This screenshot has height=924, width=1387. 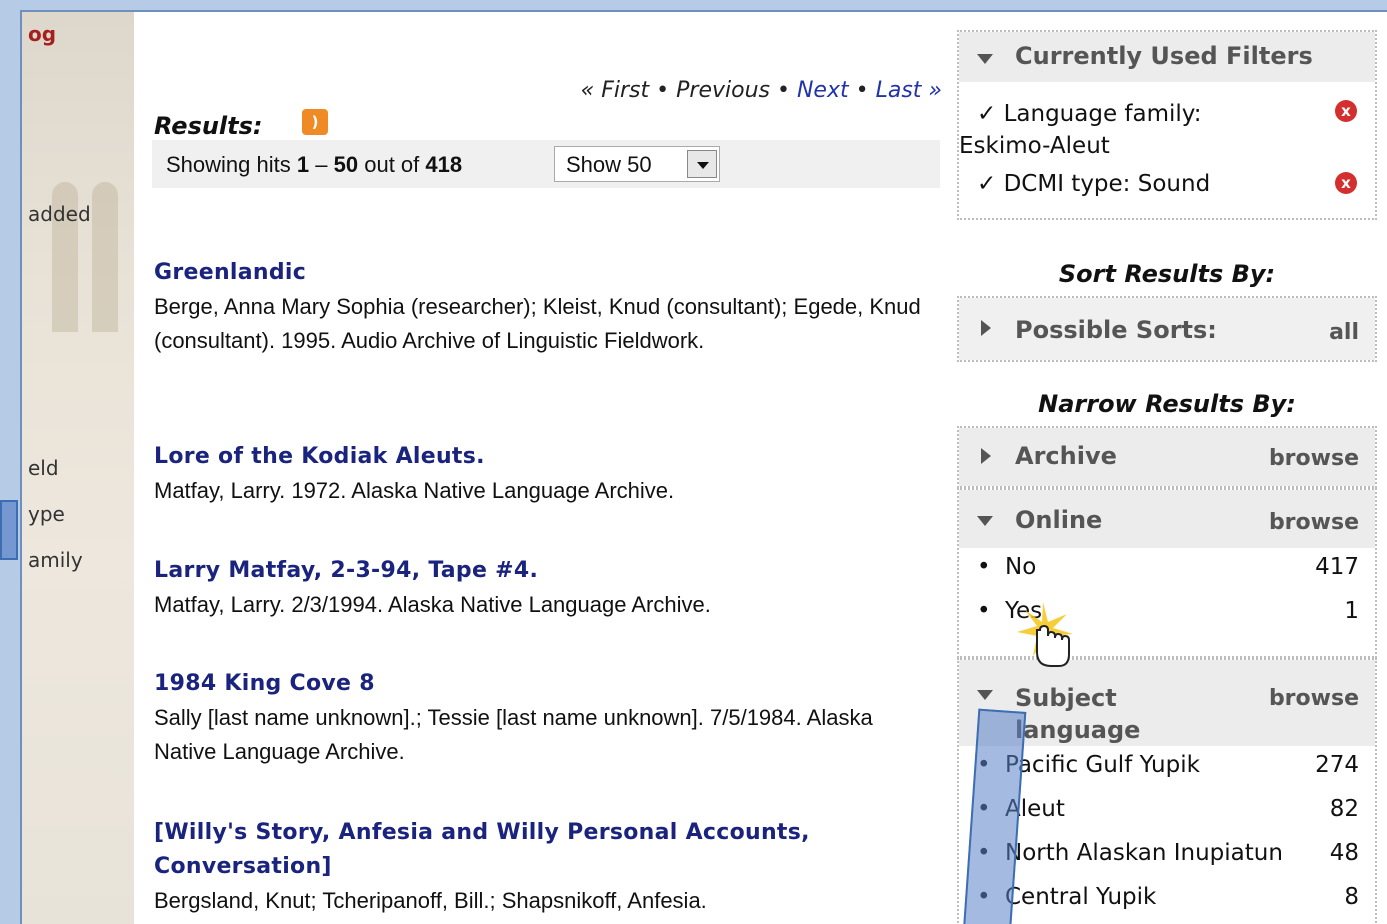 What do you see at coordinates (1314, 458) in the screenshot?
I see `archive-browse-link: browse` at bounding box center [1314, 458].